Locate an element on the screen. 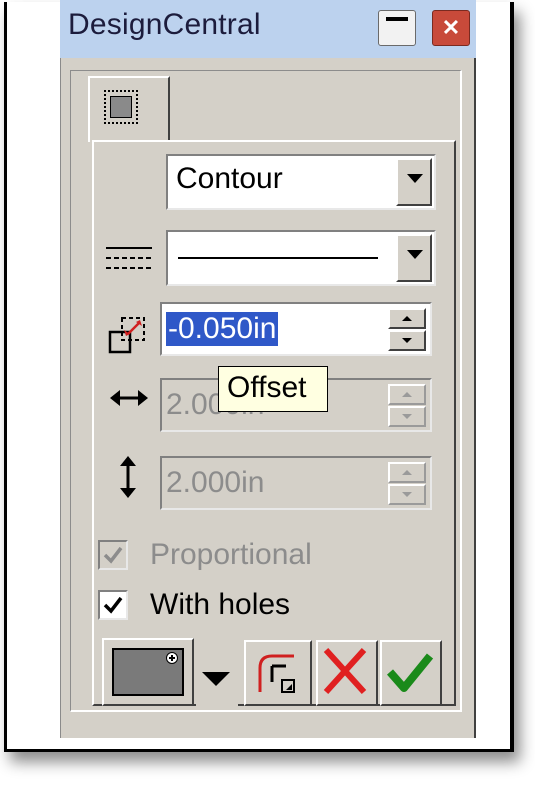 The height and width of the screenshot is (785, 535). proportional-checkbox is located at coordinates (113, 555).